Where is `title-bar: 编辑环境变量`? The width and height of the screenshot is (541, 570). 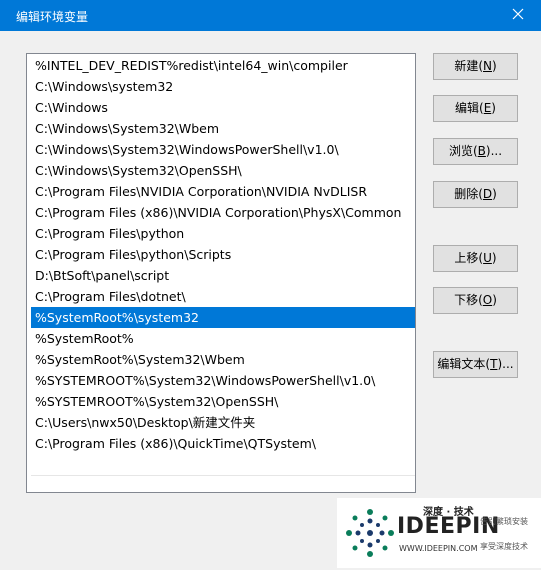 title-bar: 编辑环境变量 is located at coordinates (270, 15).